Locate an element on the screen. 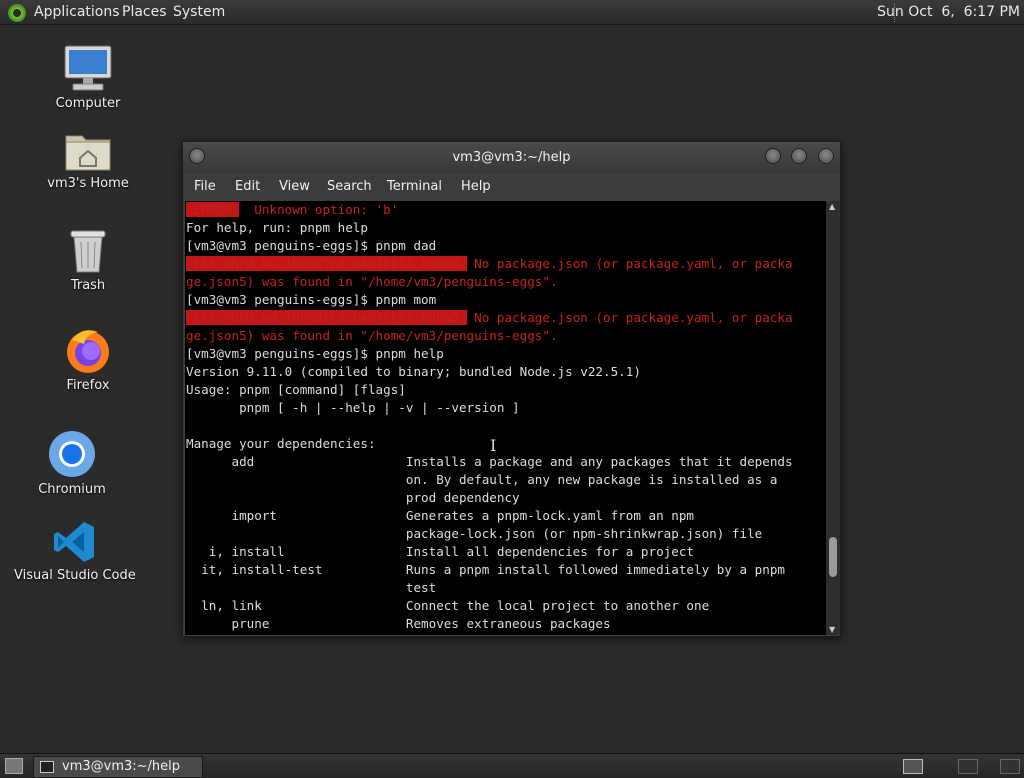 Image resolution: width=1024 pixels, height=778 pixels. desktop-icon-label: Chromium is located at coordinates (72, 489).